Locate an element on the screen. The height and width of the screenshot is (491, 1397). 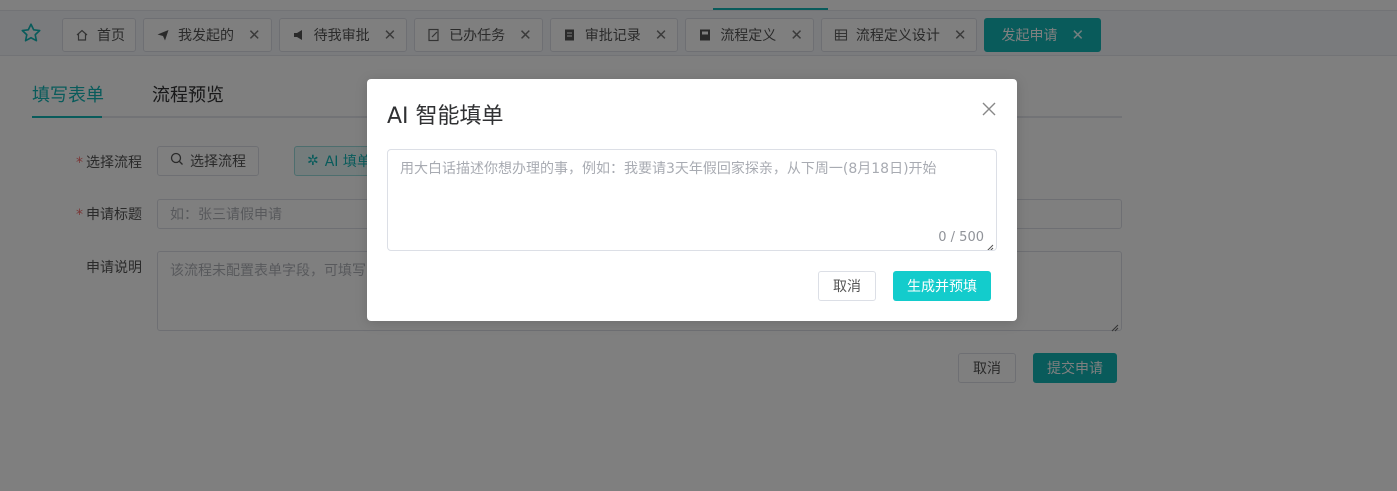
generate-prefill-button: 生成并预填 is located at coordinates (942, 286).